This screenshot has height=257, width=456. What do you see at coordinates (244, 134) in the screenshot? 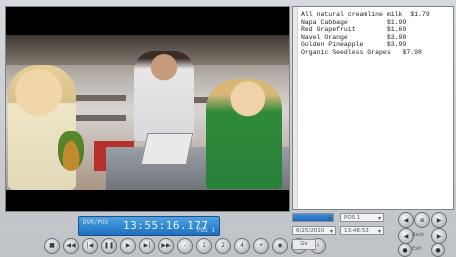
I see `cashier` at bounding box center [244, 134].